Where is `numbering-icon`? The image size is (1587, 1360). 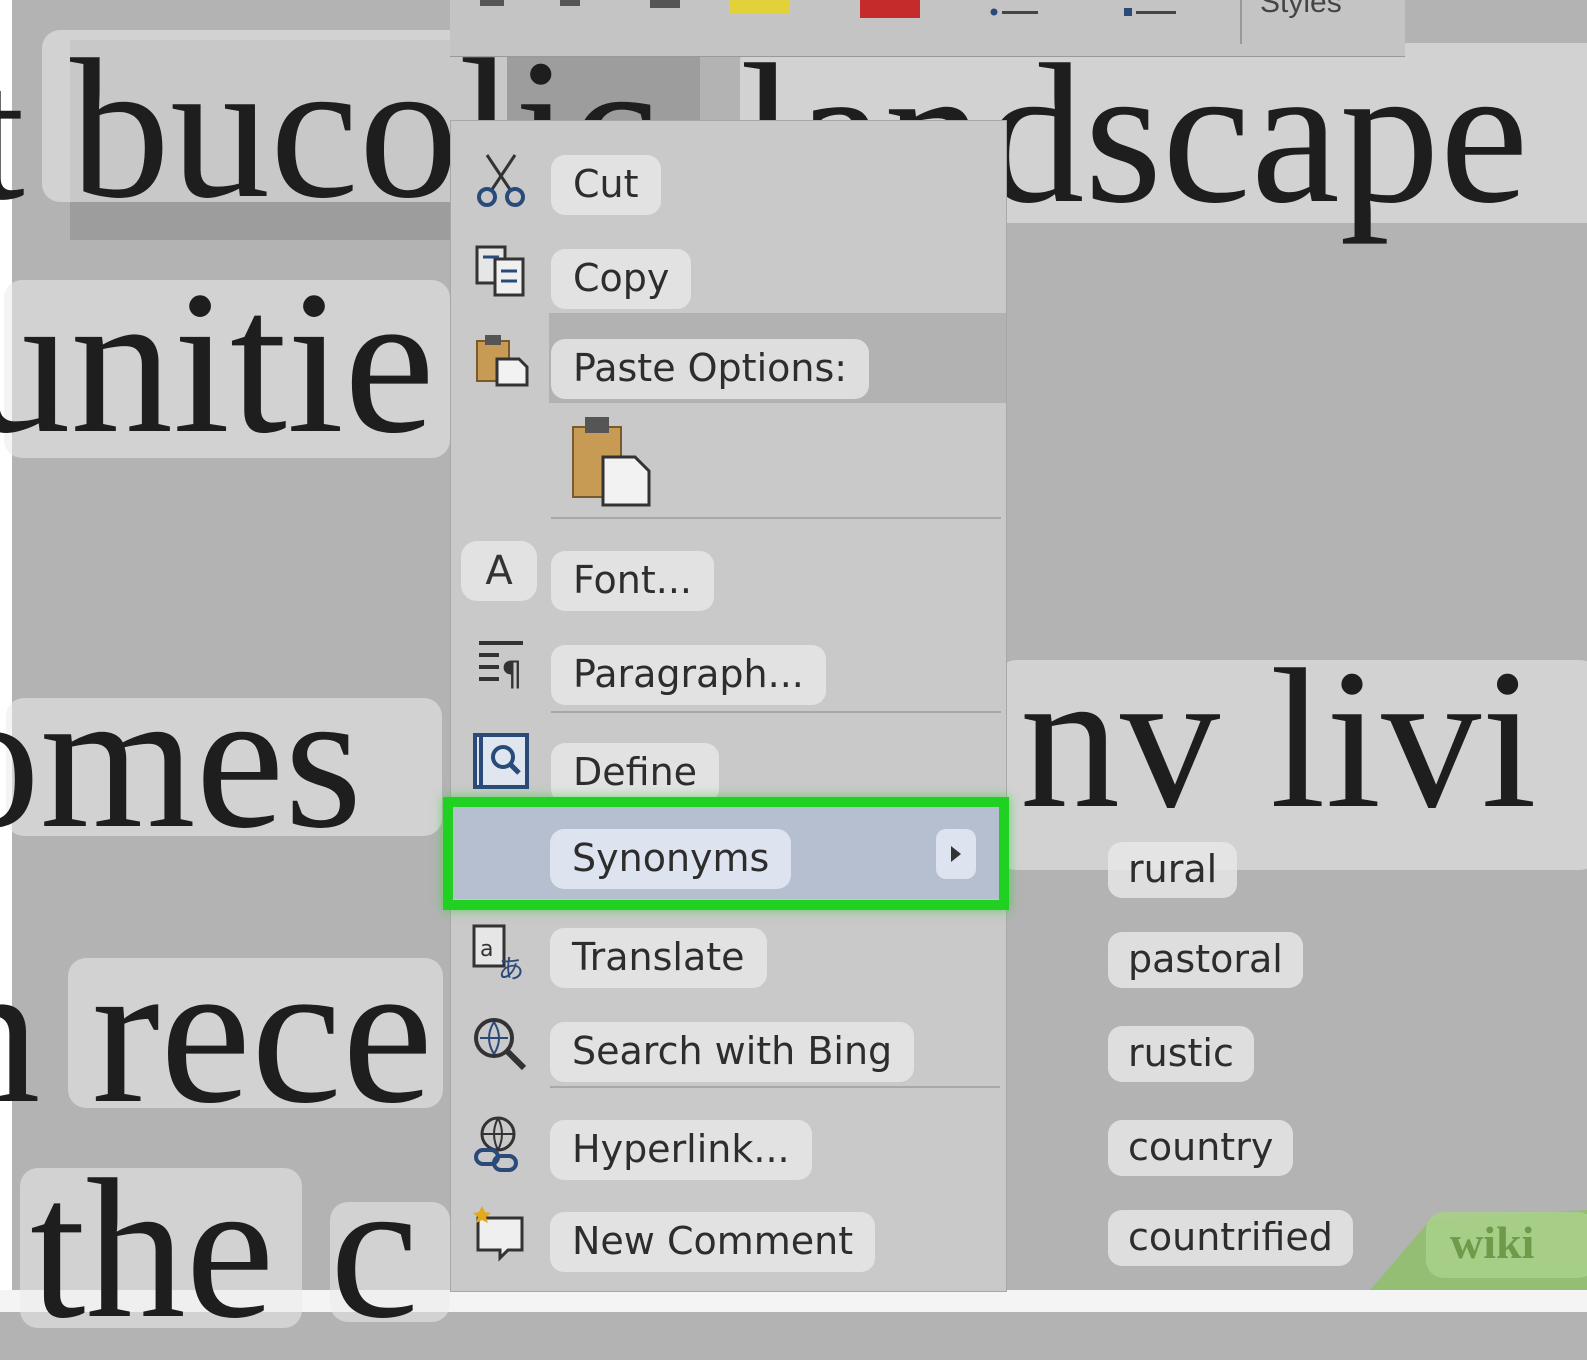 numbering-icon is located at coordinates (1150, 12).